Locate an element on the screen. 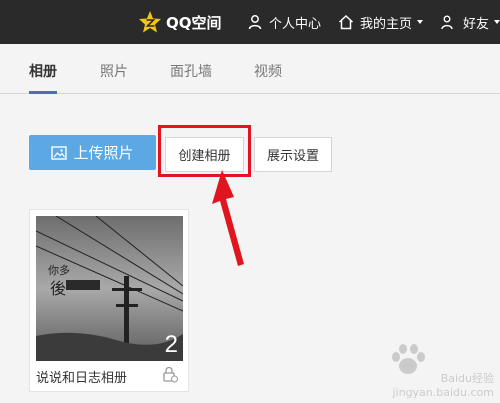  album-photo-count: 2 is located at coordinates (171, 344).